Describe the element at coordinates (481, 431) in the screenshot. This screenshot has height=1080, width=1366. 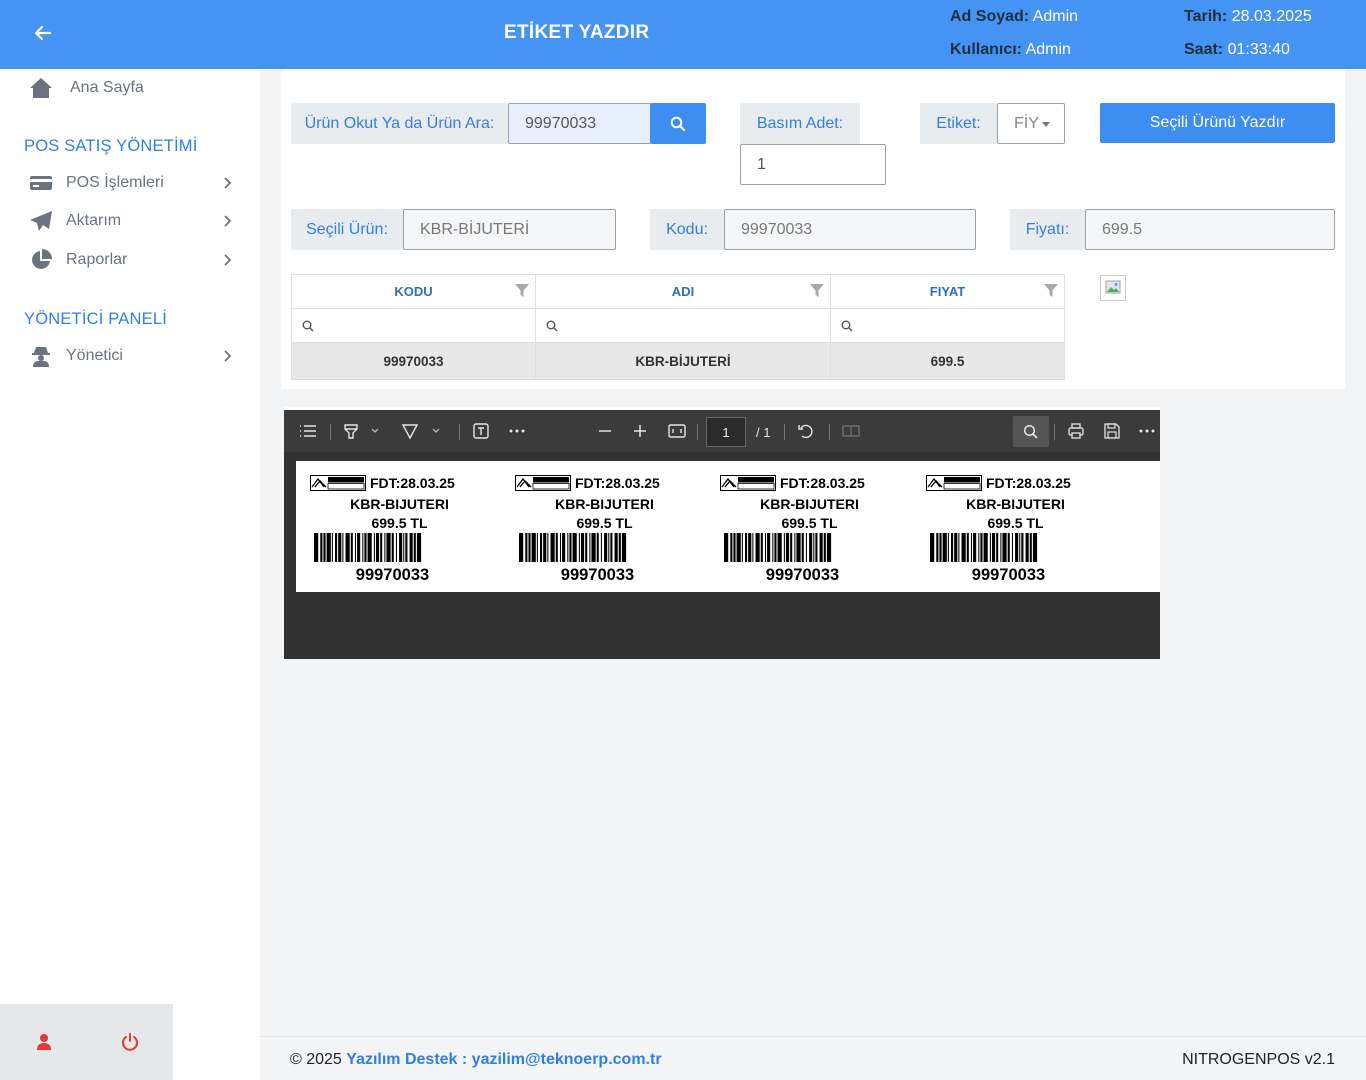
I see `text-box-icon` at that location.